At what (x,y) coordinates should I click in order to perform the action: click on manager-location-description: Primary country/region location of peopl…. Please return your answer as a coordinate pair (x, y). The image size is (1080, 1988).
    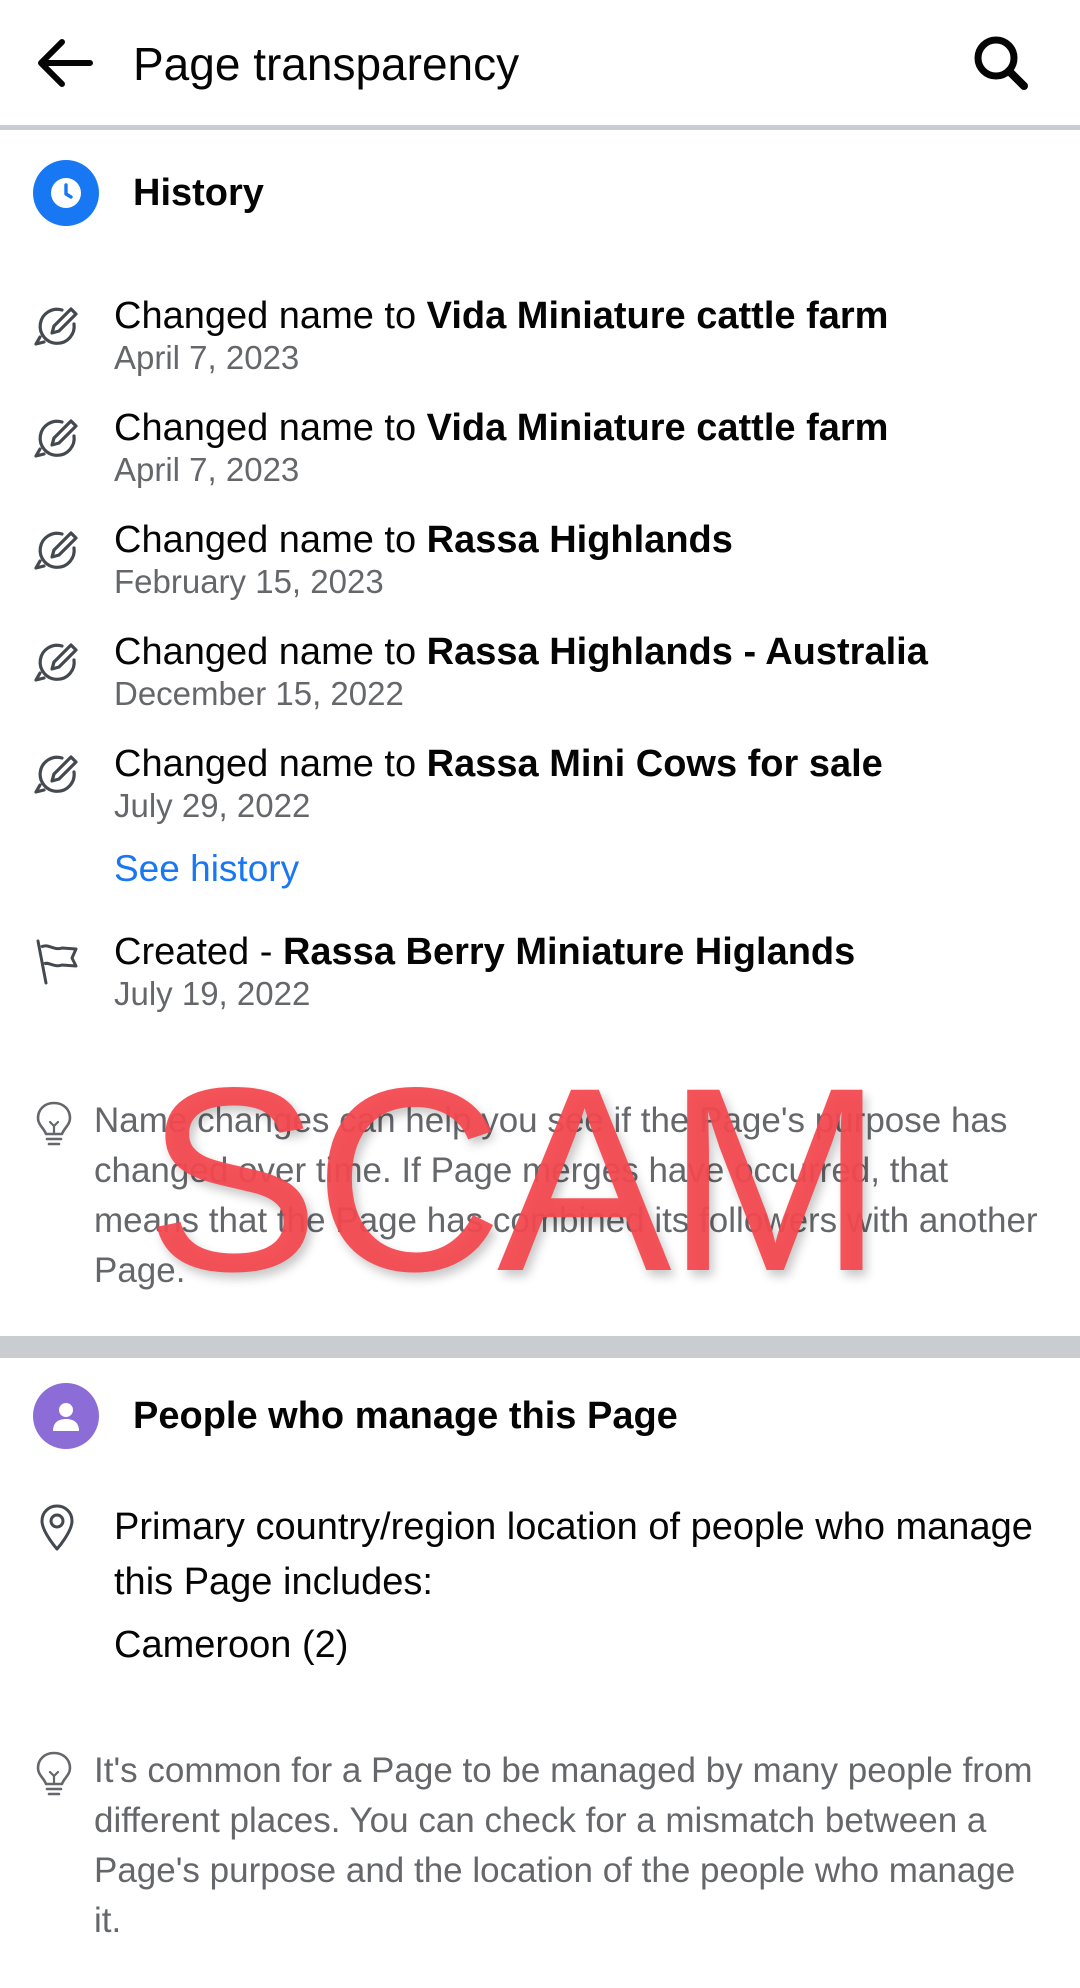
    Looking at the image, I should click on (573, 1554).